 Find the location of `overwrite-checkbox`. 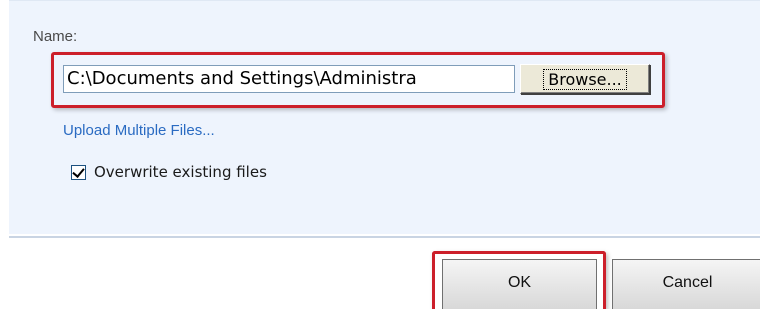

overwrite-checkbox is located at coordinates (78, 172).